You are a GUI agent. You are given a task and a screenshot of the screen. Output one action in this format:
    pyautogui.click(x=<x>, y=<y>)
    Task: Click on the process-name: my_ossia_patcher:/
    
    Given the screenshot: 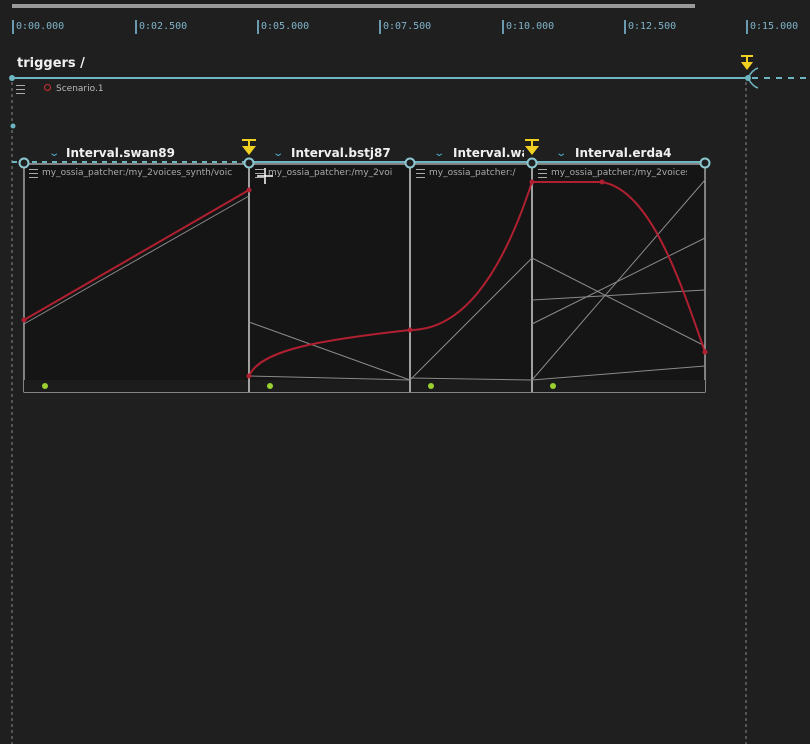 What is the action you would take?
    pyautogui.click(x=472, y=173)
    